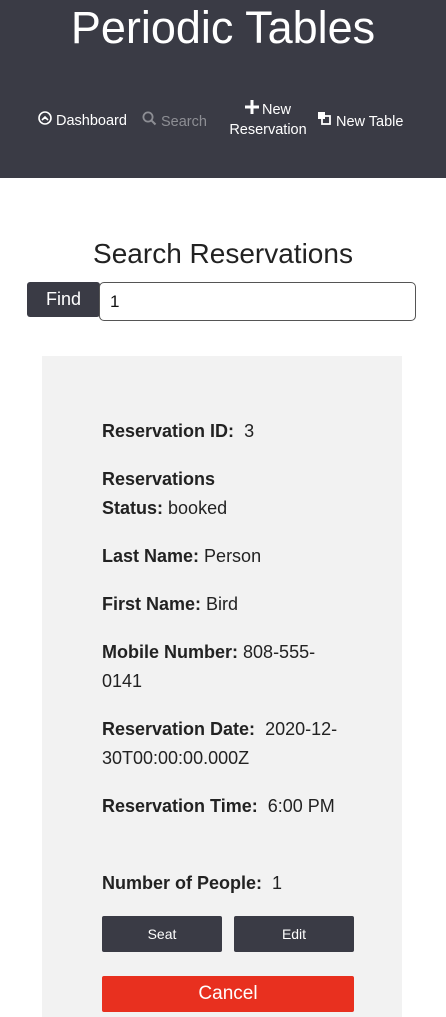 This screenshot has width=446, height=1017. What do you see at coordinates (370, 121) in the screenshot?
I see `nav-new-table-label: New Table` at bounding box center [370, 121].